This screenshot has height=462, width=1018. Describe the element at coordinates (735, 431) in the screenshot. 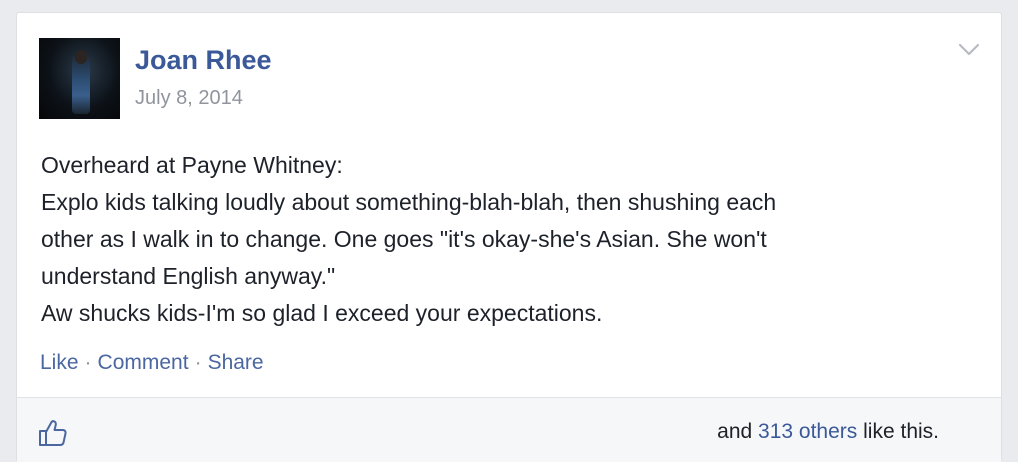

I see `likes-prefix: and` at that location.